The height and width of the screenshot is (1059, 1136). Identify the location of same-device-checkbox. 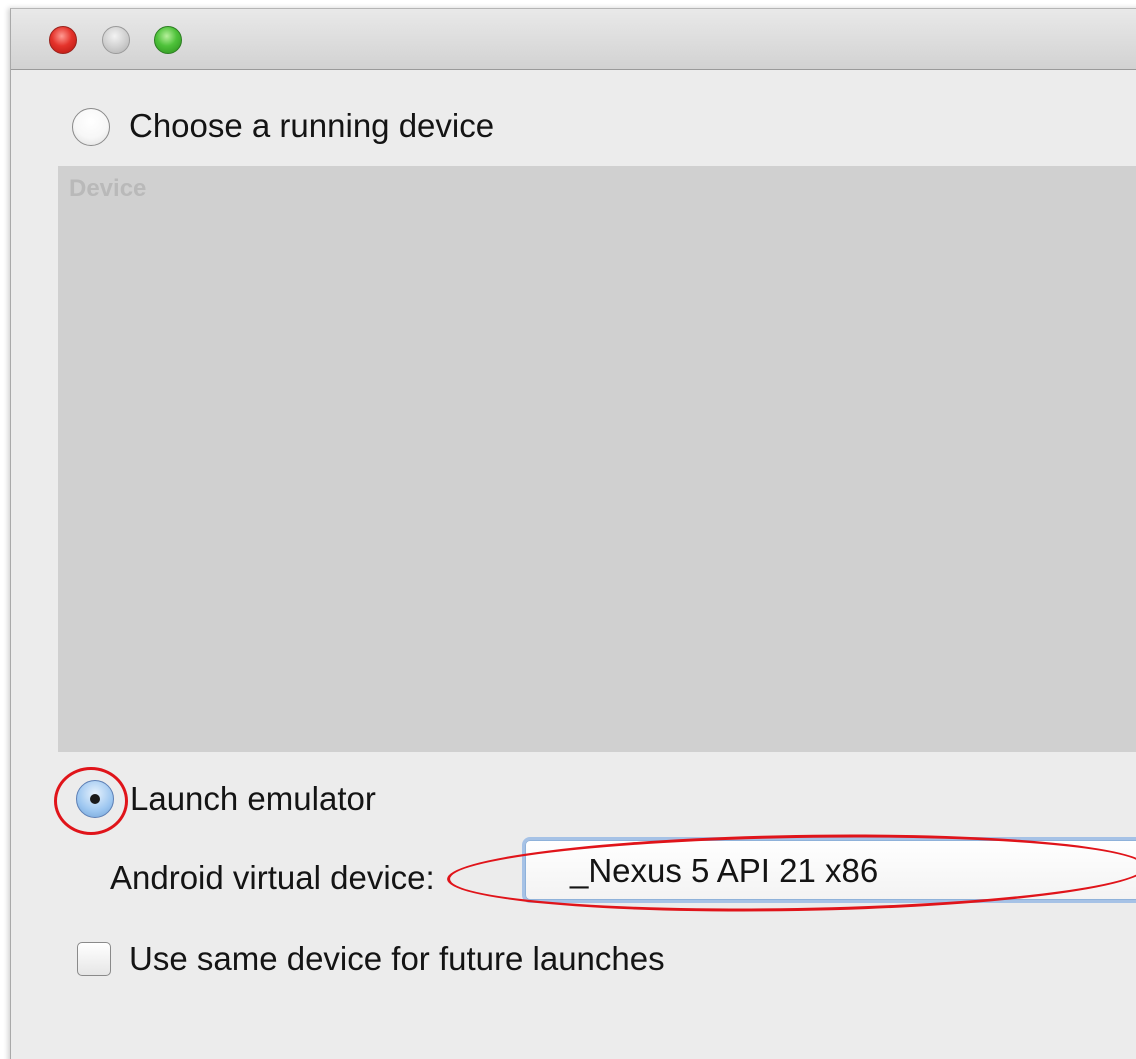
(94, 959).